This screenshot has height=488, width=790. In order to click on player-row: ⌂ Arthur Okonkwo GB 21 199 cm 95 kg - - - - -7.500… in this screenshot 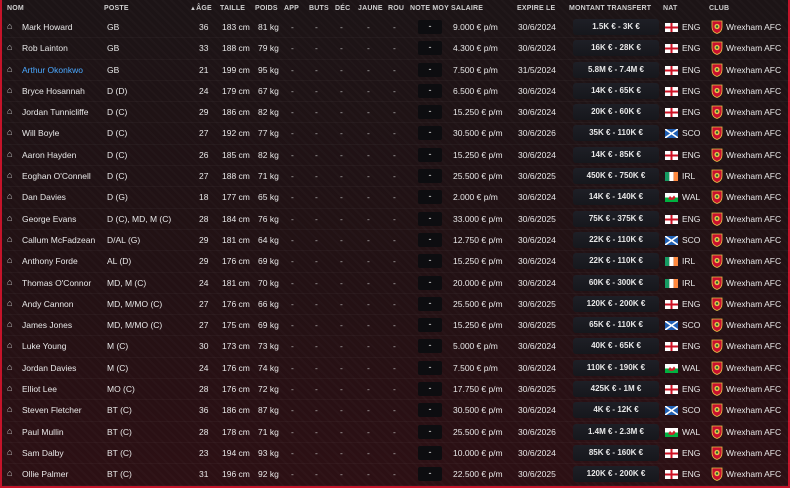, I will do `click(397, 70)`.